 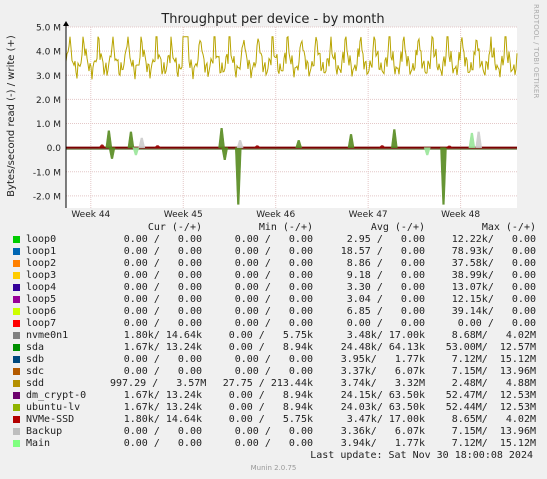 I want to click on legend-max-value: 38.99k/ 0.00, so click(x=493, y=275).